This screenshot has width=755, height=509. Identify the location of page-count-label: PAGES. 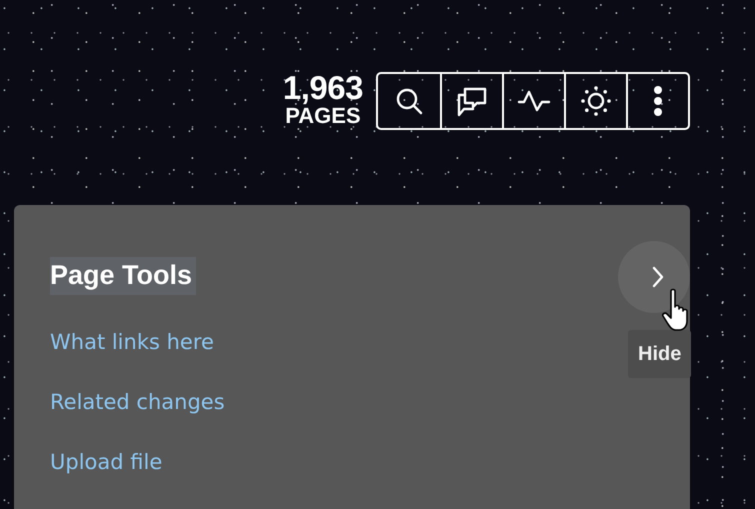
(323, 116).